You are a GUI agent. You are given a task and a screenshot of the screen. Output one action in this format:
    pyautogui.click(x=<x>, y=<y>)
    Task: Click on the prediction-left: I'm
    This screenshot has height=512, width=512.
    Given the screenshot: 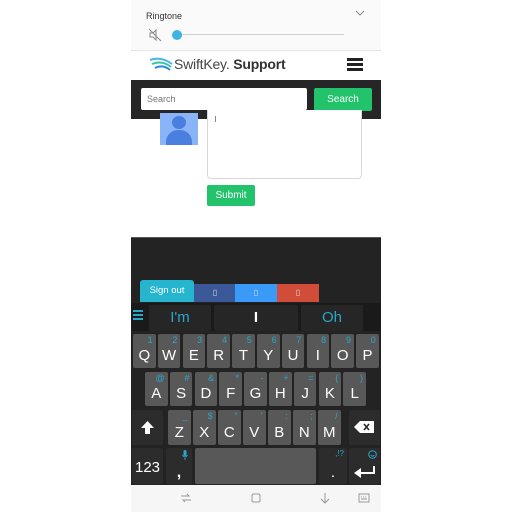 What is the action you would take?
    pyautogui.click(x=180, y=318)
    